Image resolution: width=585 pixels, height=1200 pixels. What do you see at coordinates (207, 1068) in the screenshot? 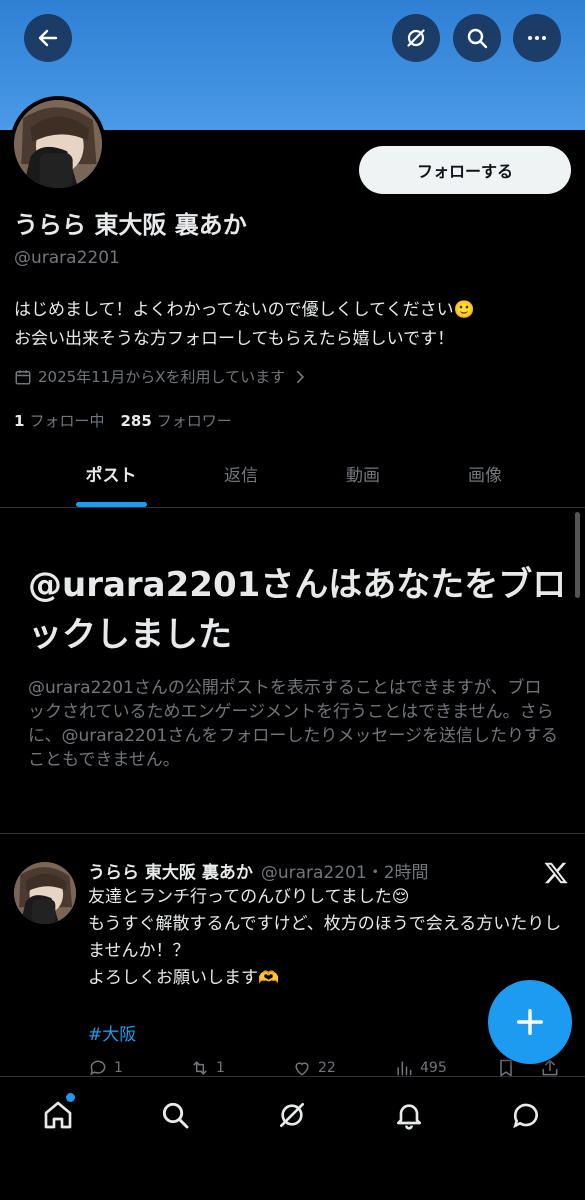
I see `repost-button: 1` at bounding box center [207, 1068].